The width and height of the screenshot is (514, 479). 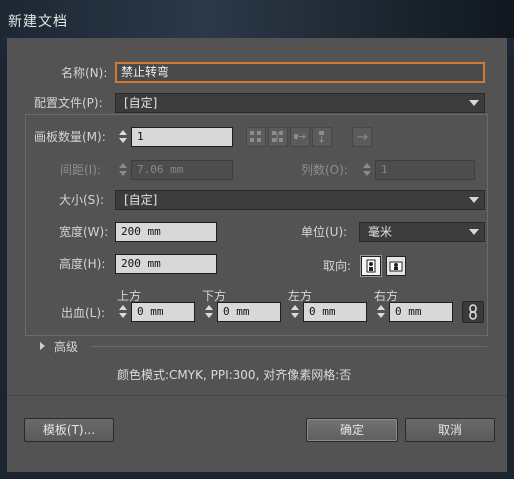 What do you see at coordinates (300, 103) in the screenshot?
I see `profile-select: [自定]` at bounding box center [300, 103].